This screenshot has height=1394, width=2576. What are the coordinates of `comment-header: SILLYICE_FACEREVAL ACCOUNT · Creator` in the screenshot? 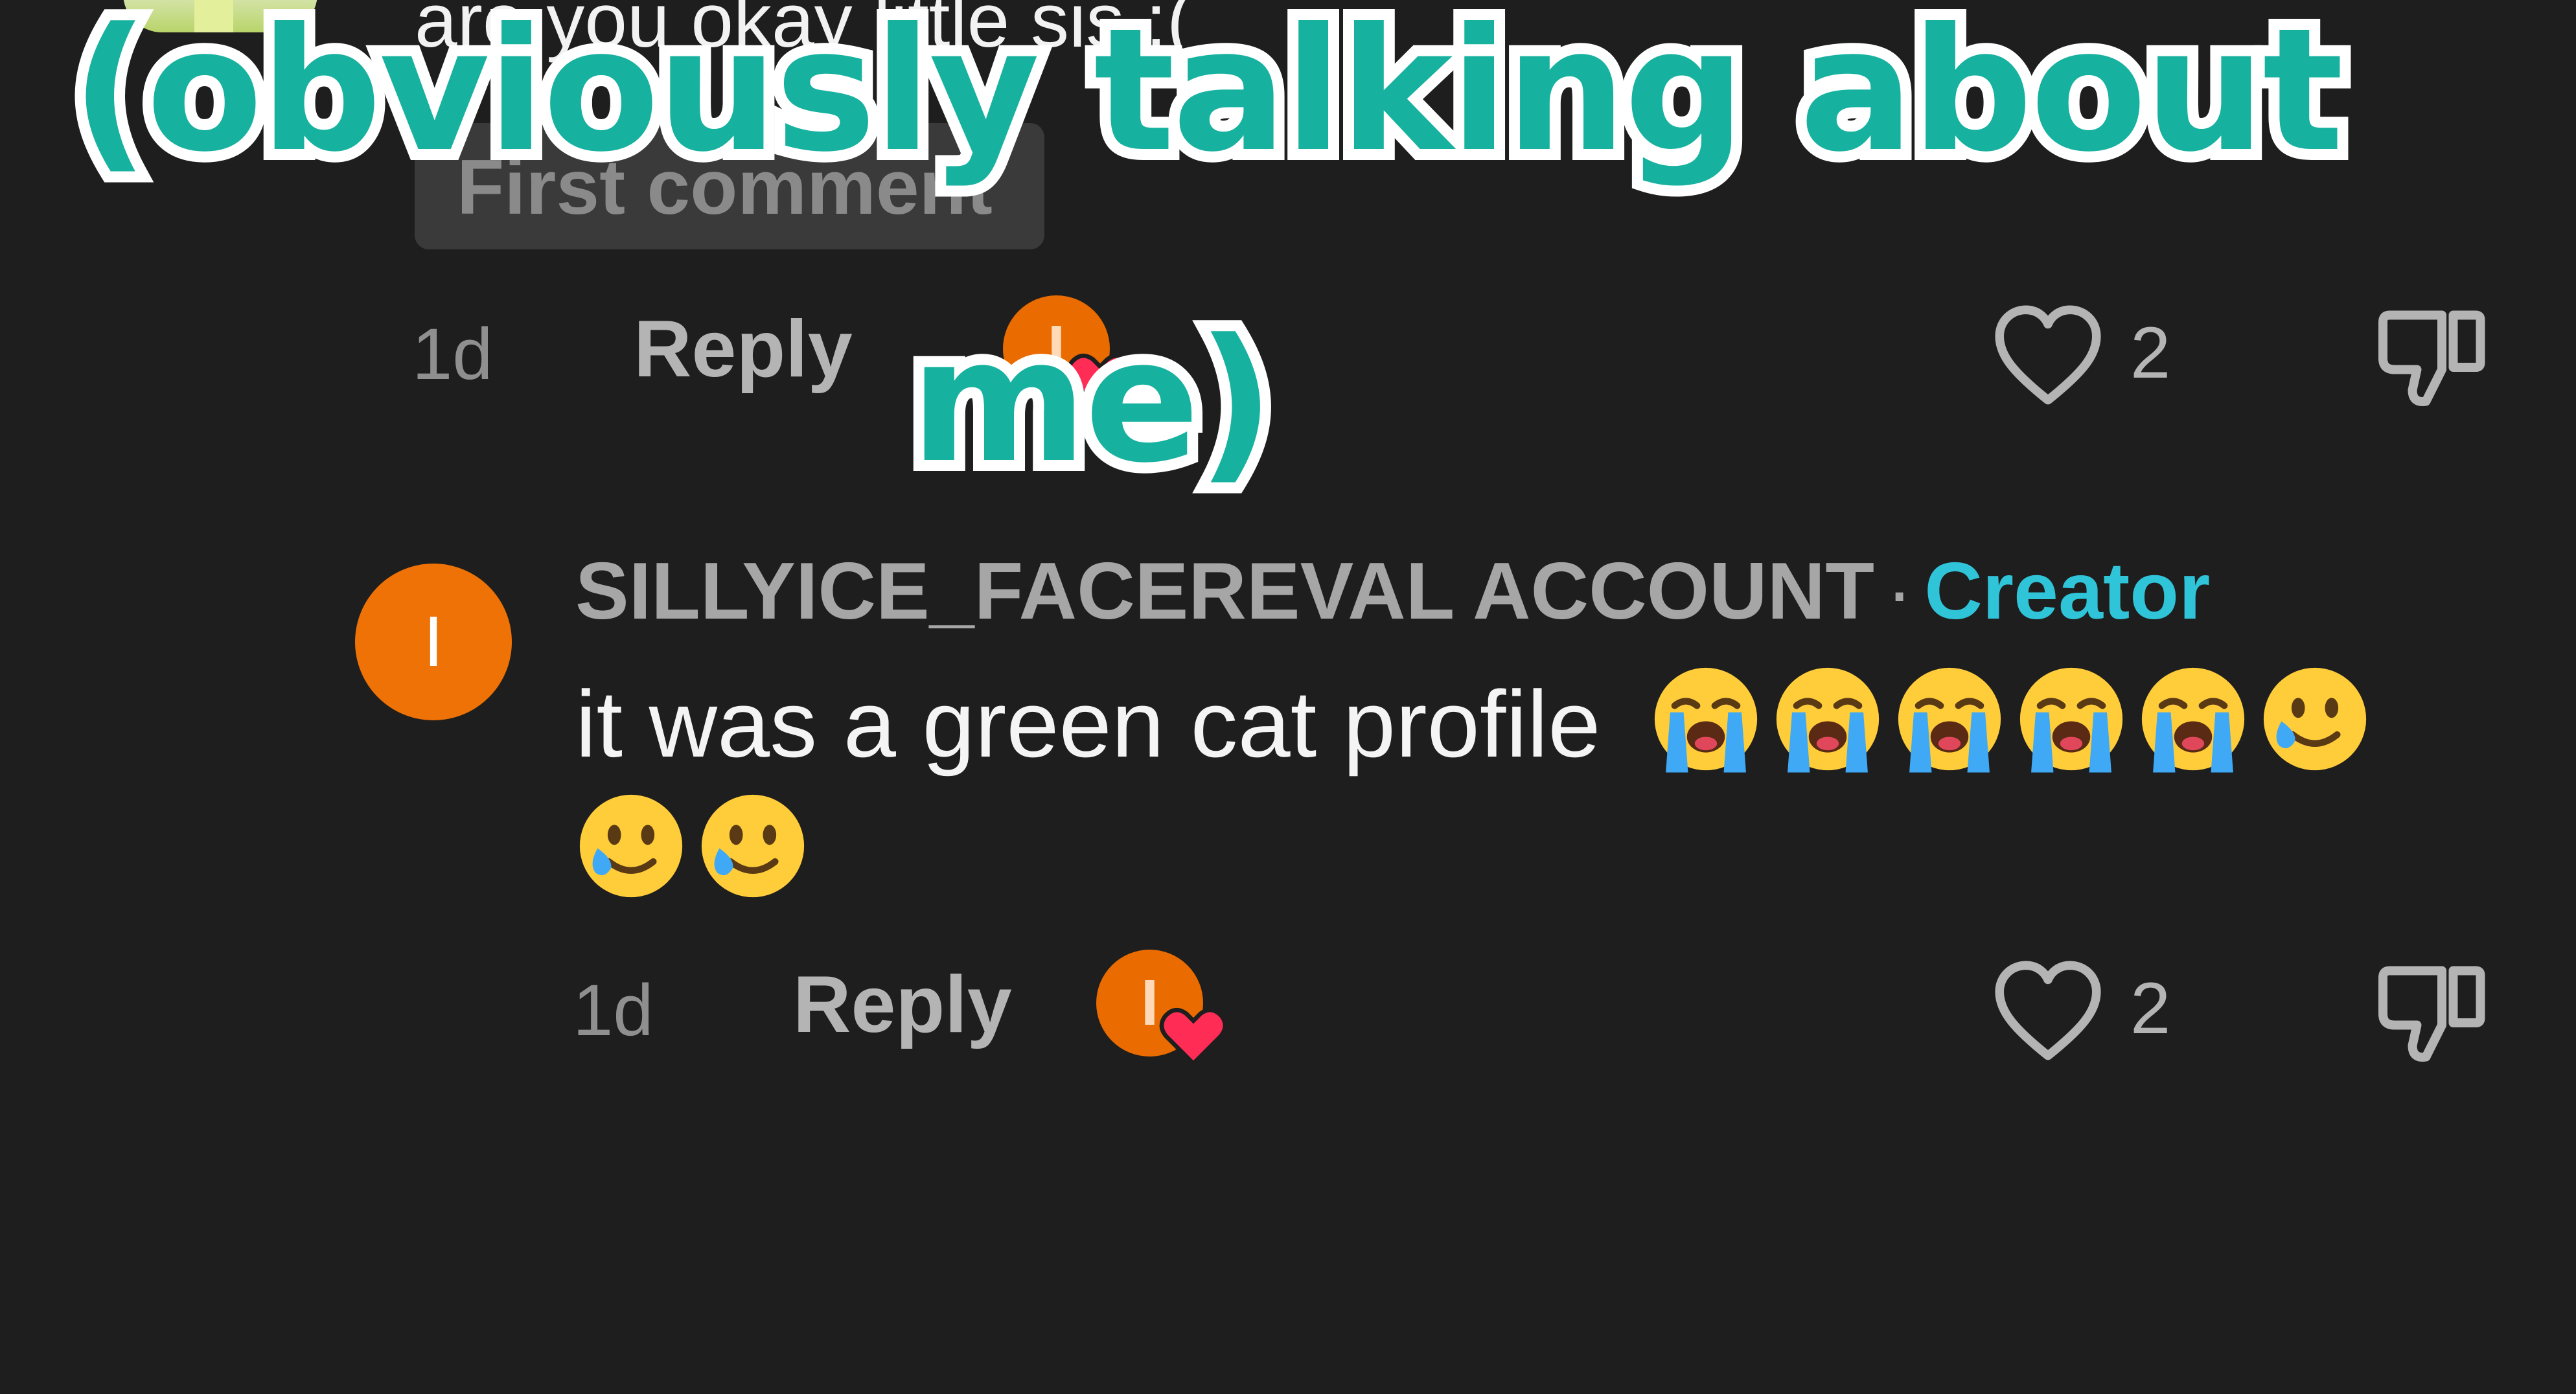 It's located at (1392, 591).